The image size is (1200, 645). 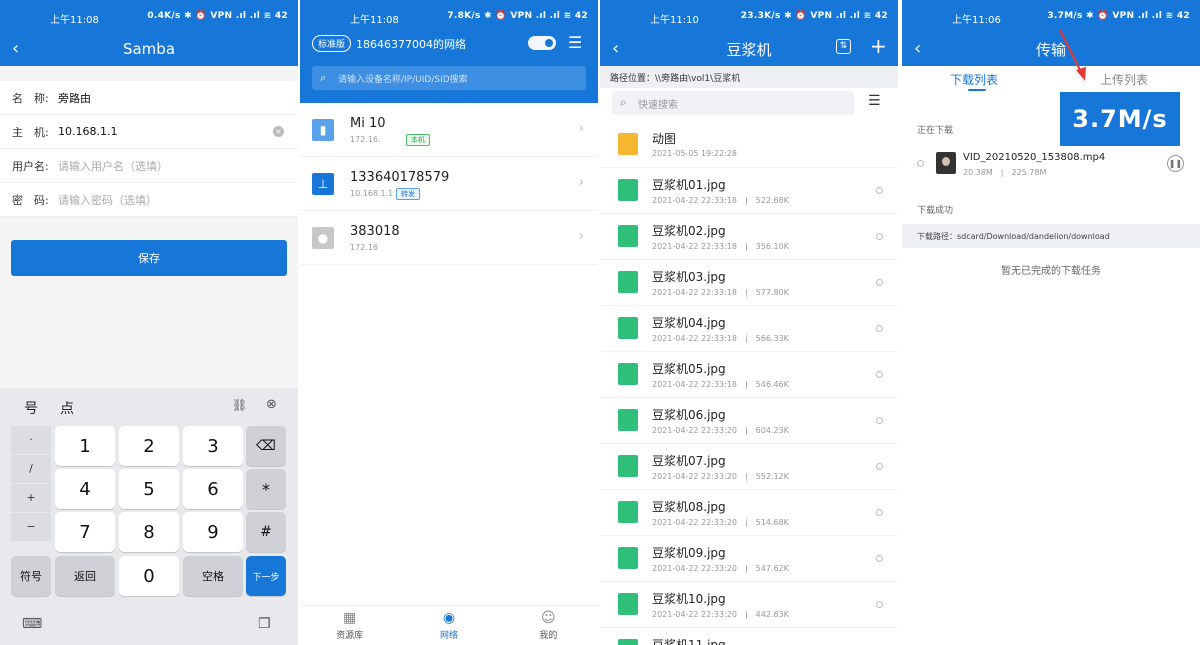 What do you see at coordinates (878, 46) in the screenshot?
I see `add-icon: +` at bounding box center [878, 46].